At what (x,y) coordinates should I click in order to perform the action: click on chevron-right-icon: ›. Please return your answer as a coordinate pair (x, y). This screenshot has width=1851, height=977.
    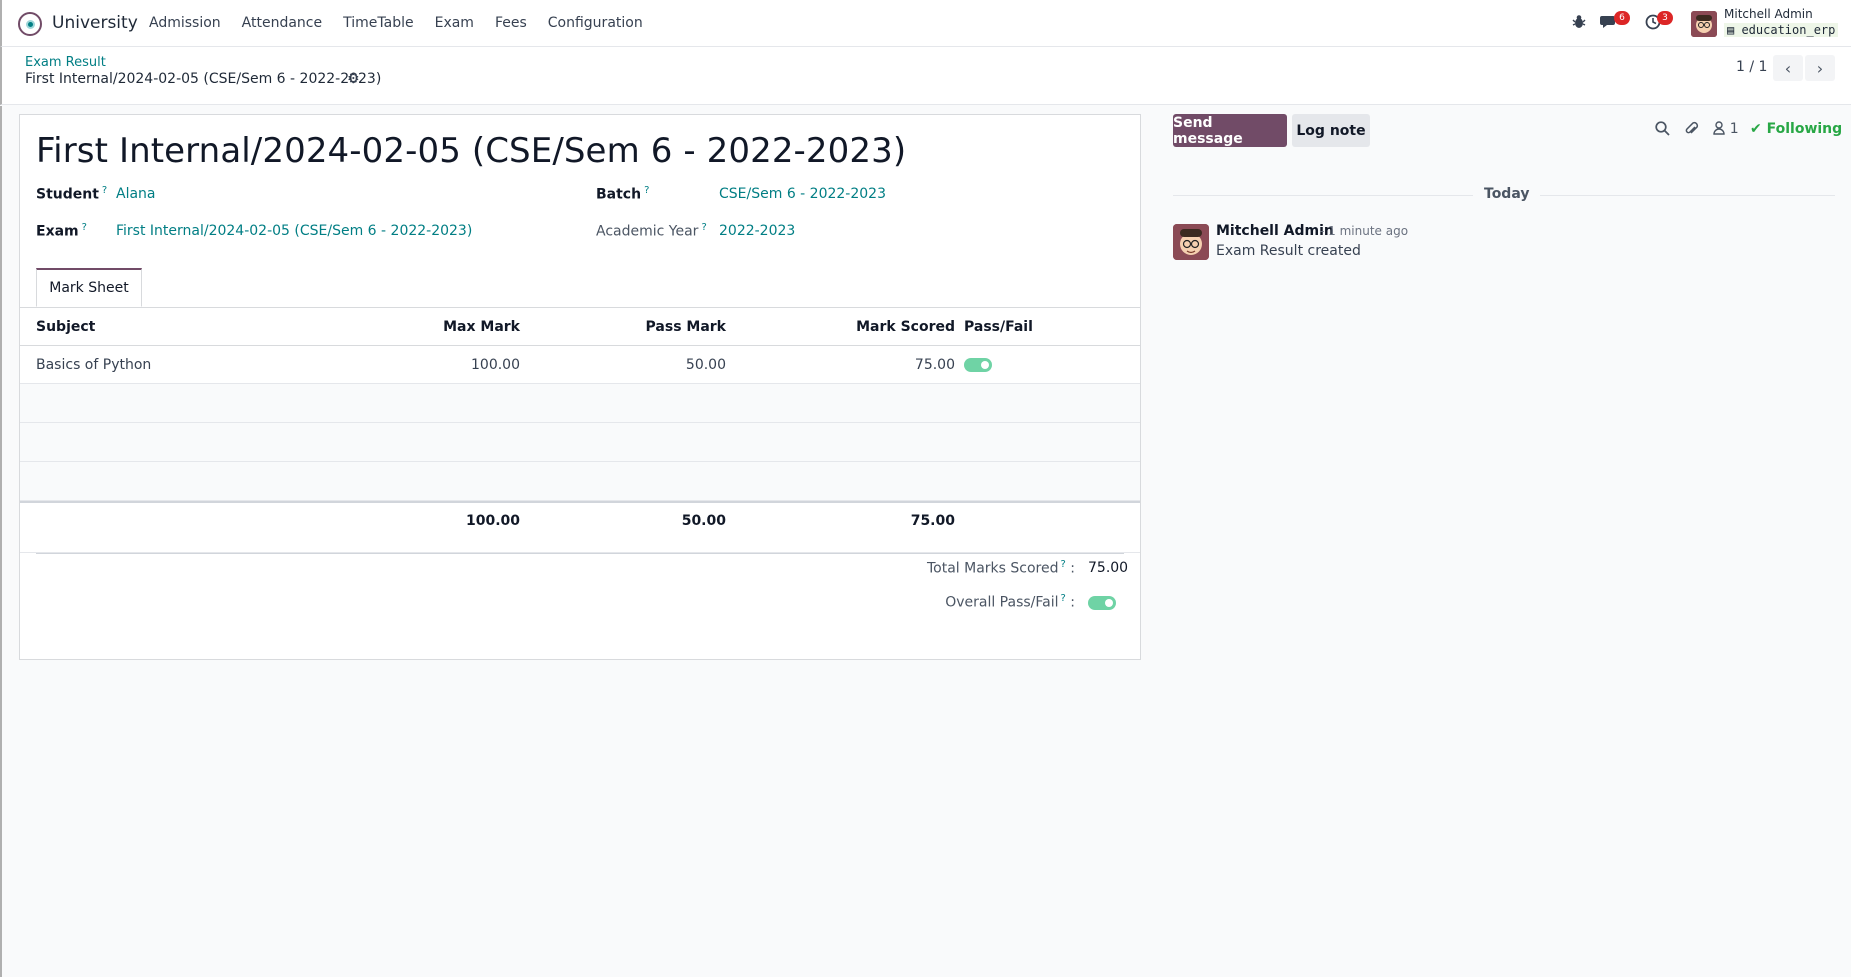
    Looking at the image, I should click on (1820, 68).